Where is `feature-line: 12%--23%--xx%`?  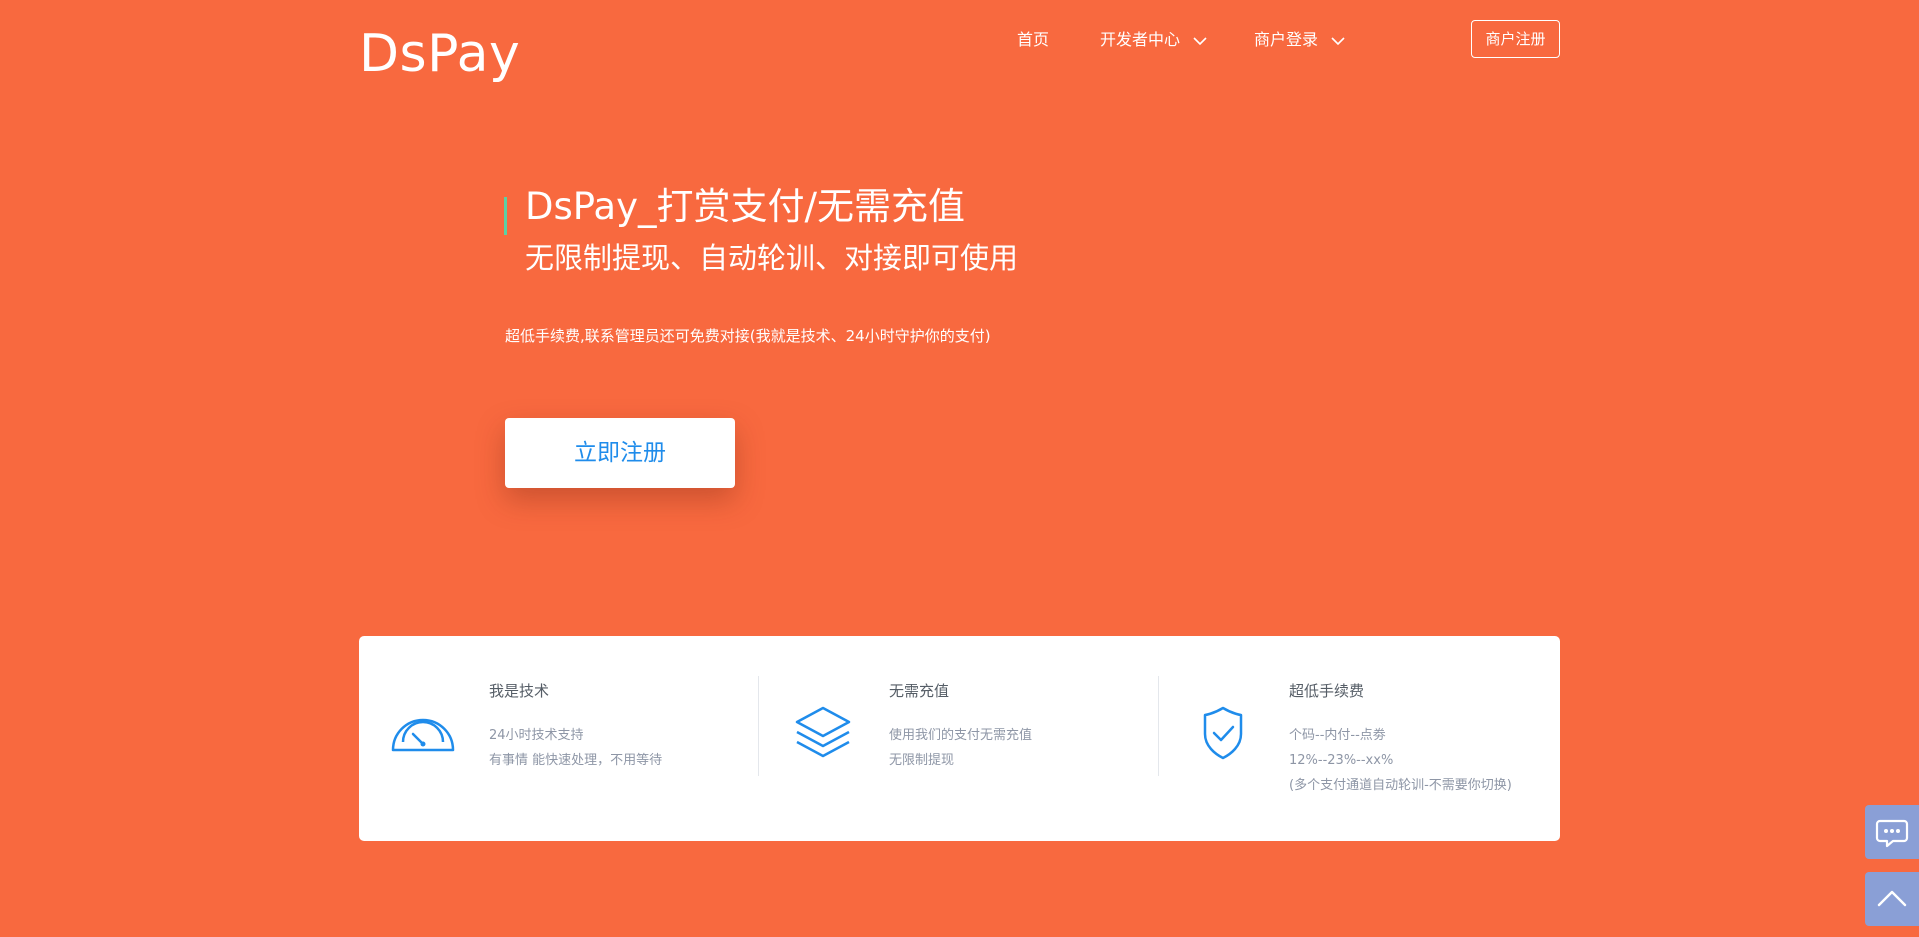
feature-line: 12%--23%--xx% is located at coordinates (1341, 760).